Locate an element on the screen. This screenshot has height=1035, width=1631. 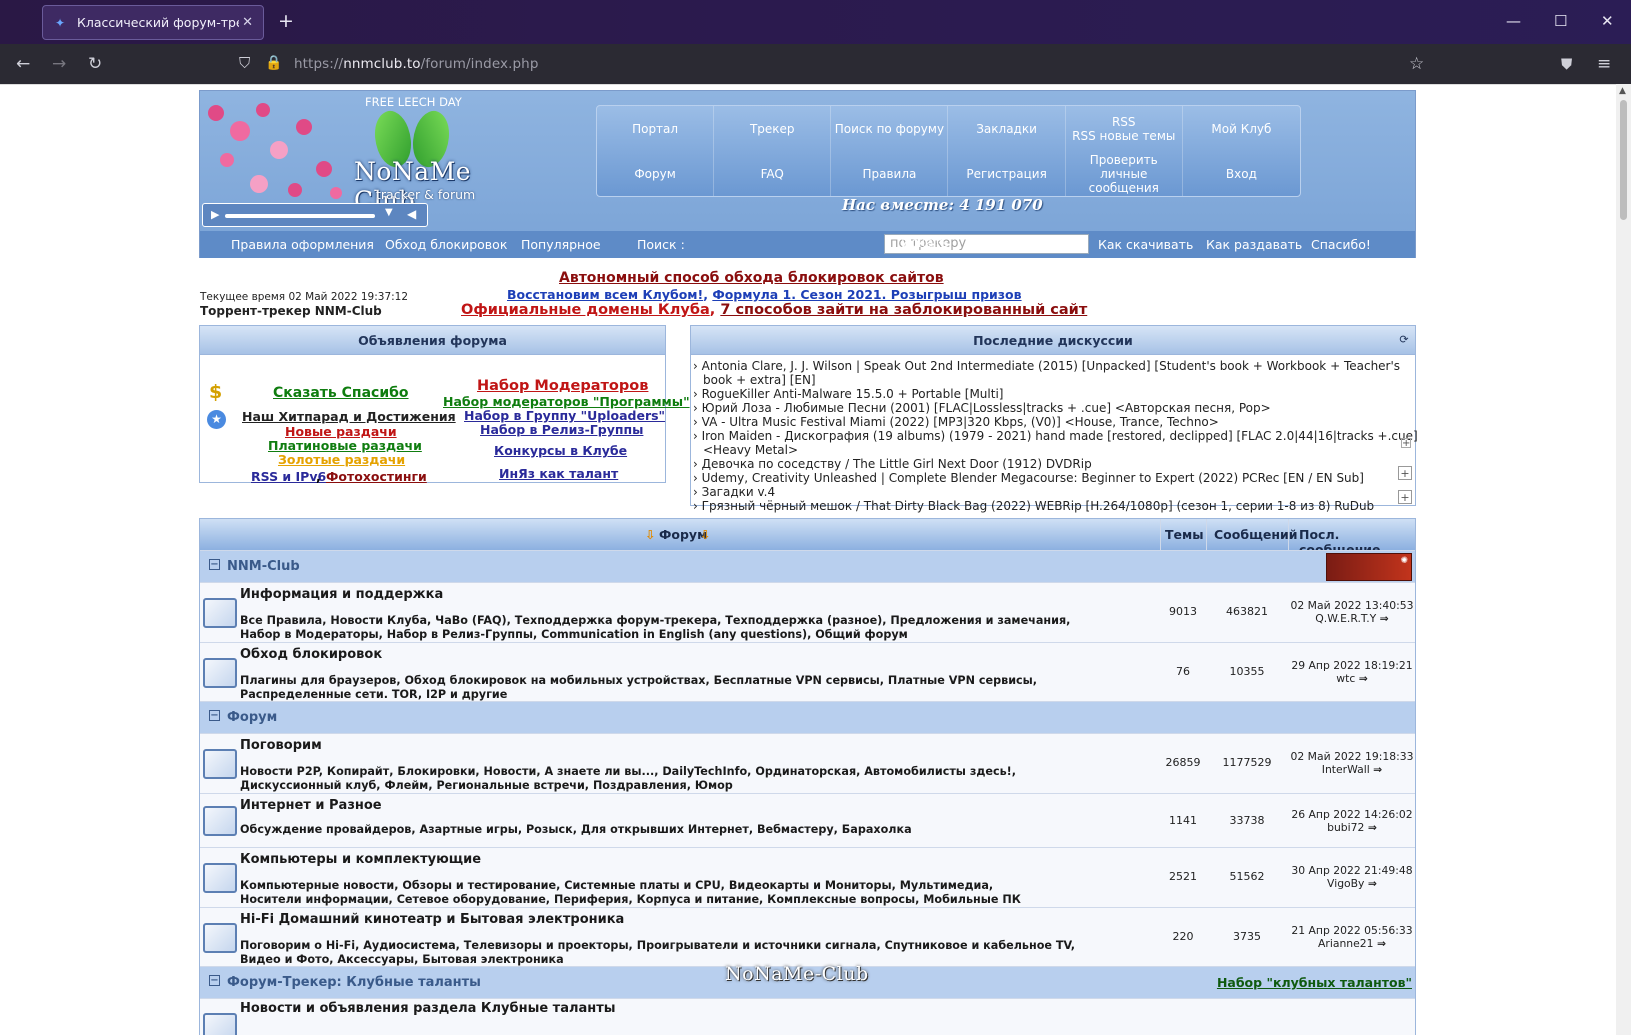
category-title: NNM-Club is located at coordinates (263, 566).